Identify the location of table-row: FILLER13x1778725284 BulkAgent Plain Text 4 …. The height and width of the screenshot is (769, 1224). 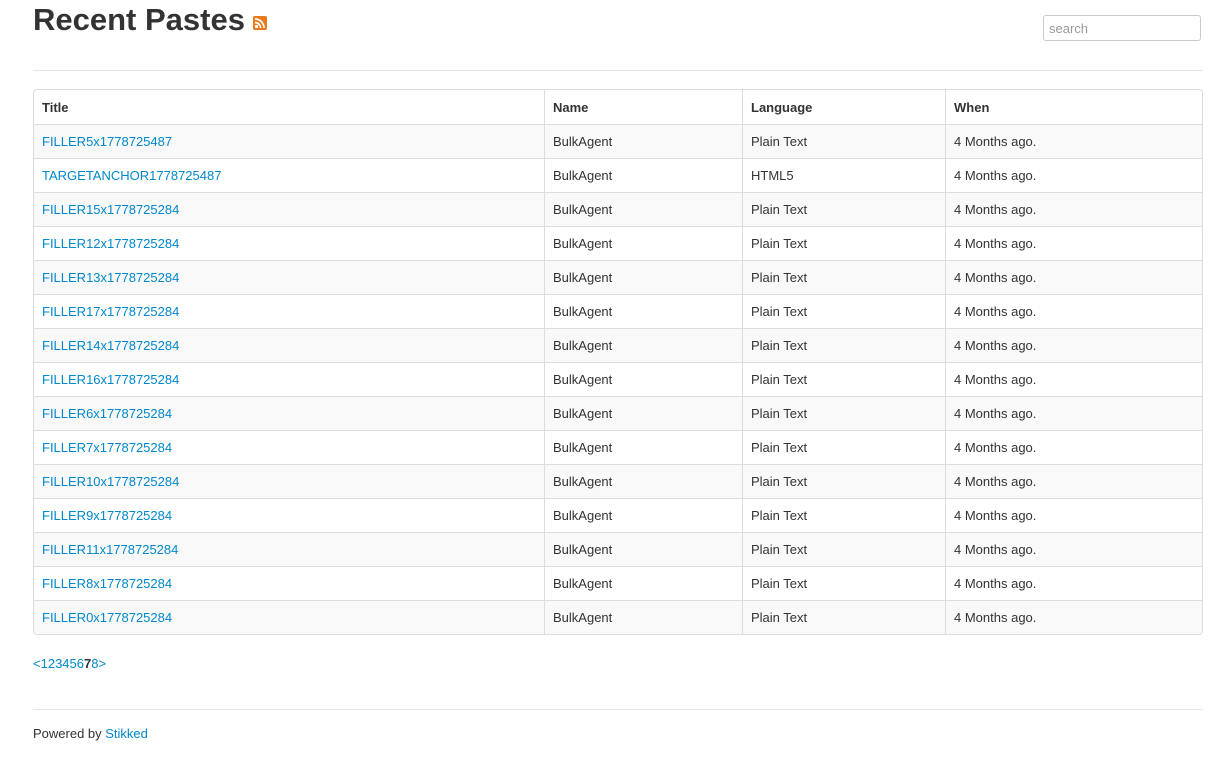
(618, 277).